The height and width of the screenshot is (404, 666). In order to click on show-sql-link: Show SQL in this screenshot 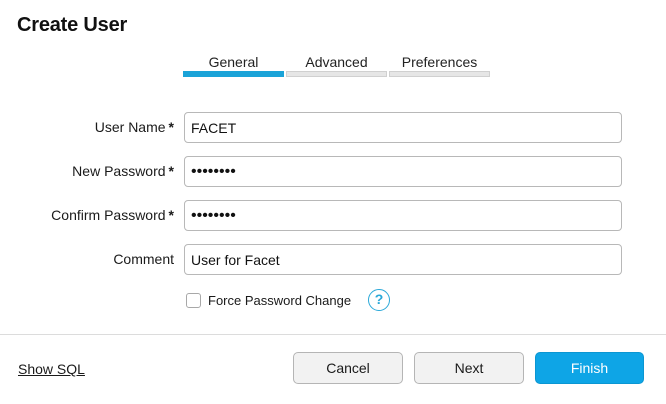, I will do `click(51, 369)`.